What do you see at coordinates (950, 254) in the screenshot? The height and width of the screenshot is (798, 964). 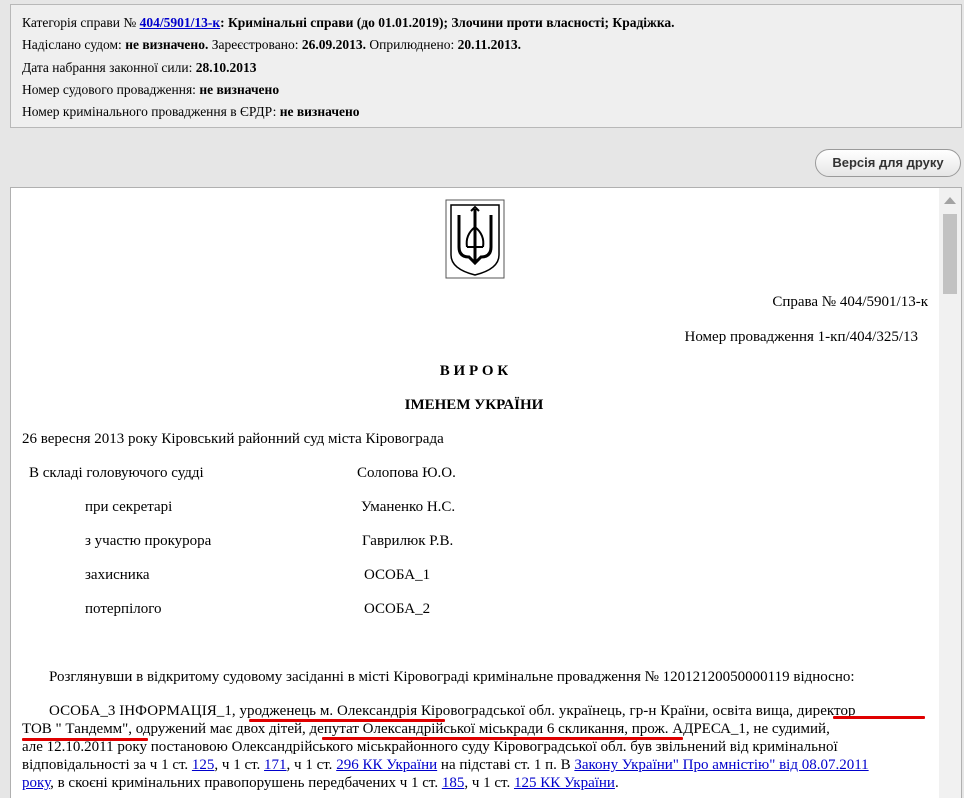 I see `scrollbar-thumb` at bounding box center [950, 254].